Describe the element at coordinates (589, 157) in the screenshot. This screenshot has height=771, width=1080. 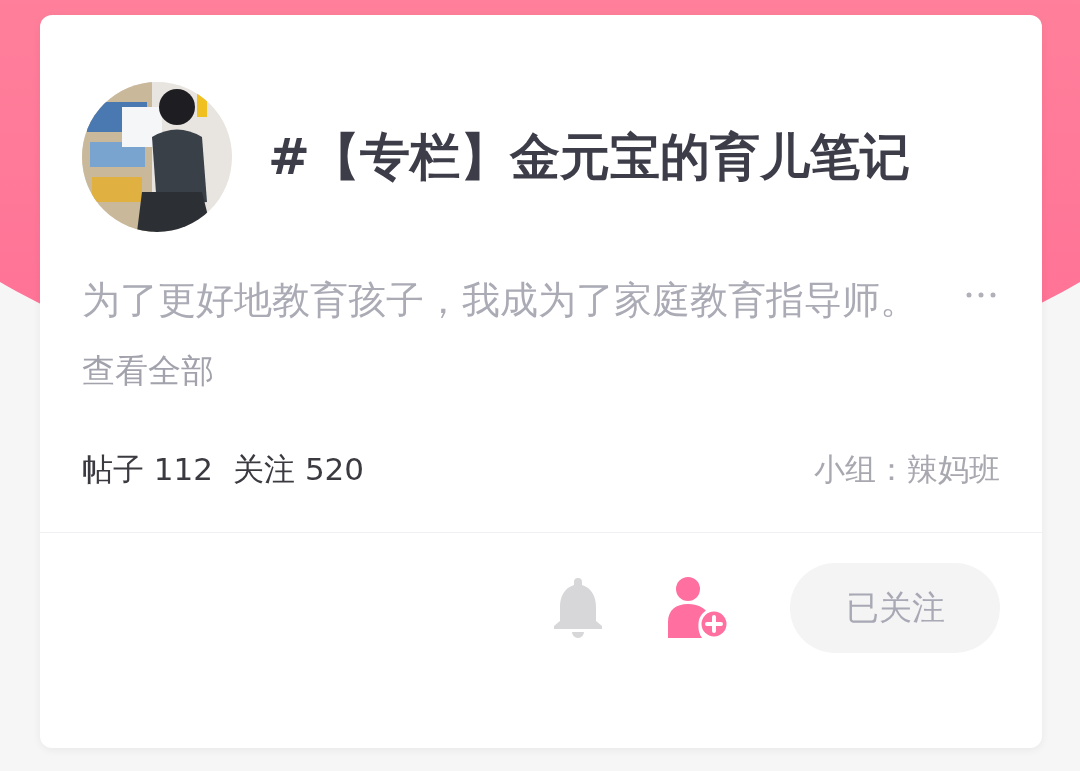
I see `column-title: #【专栏】金元宝的育儿笔记` at that location.